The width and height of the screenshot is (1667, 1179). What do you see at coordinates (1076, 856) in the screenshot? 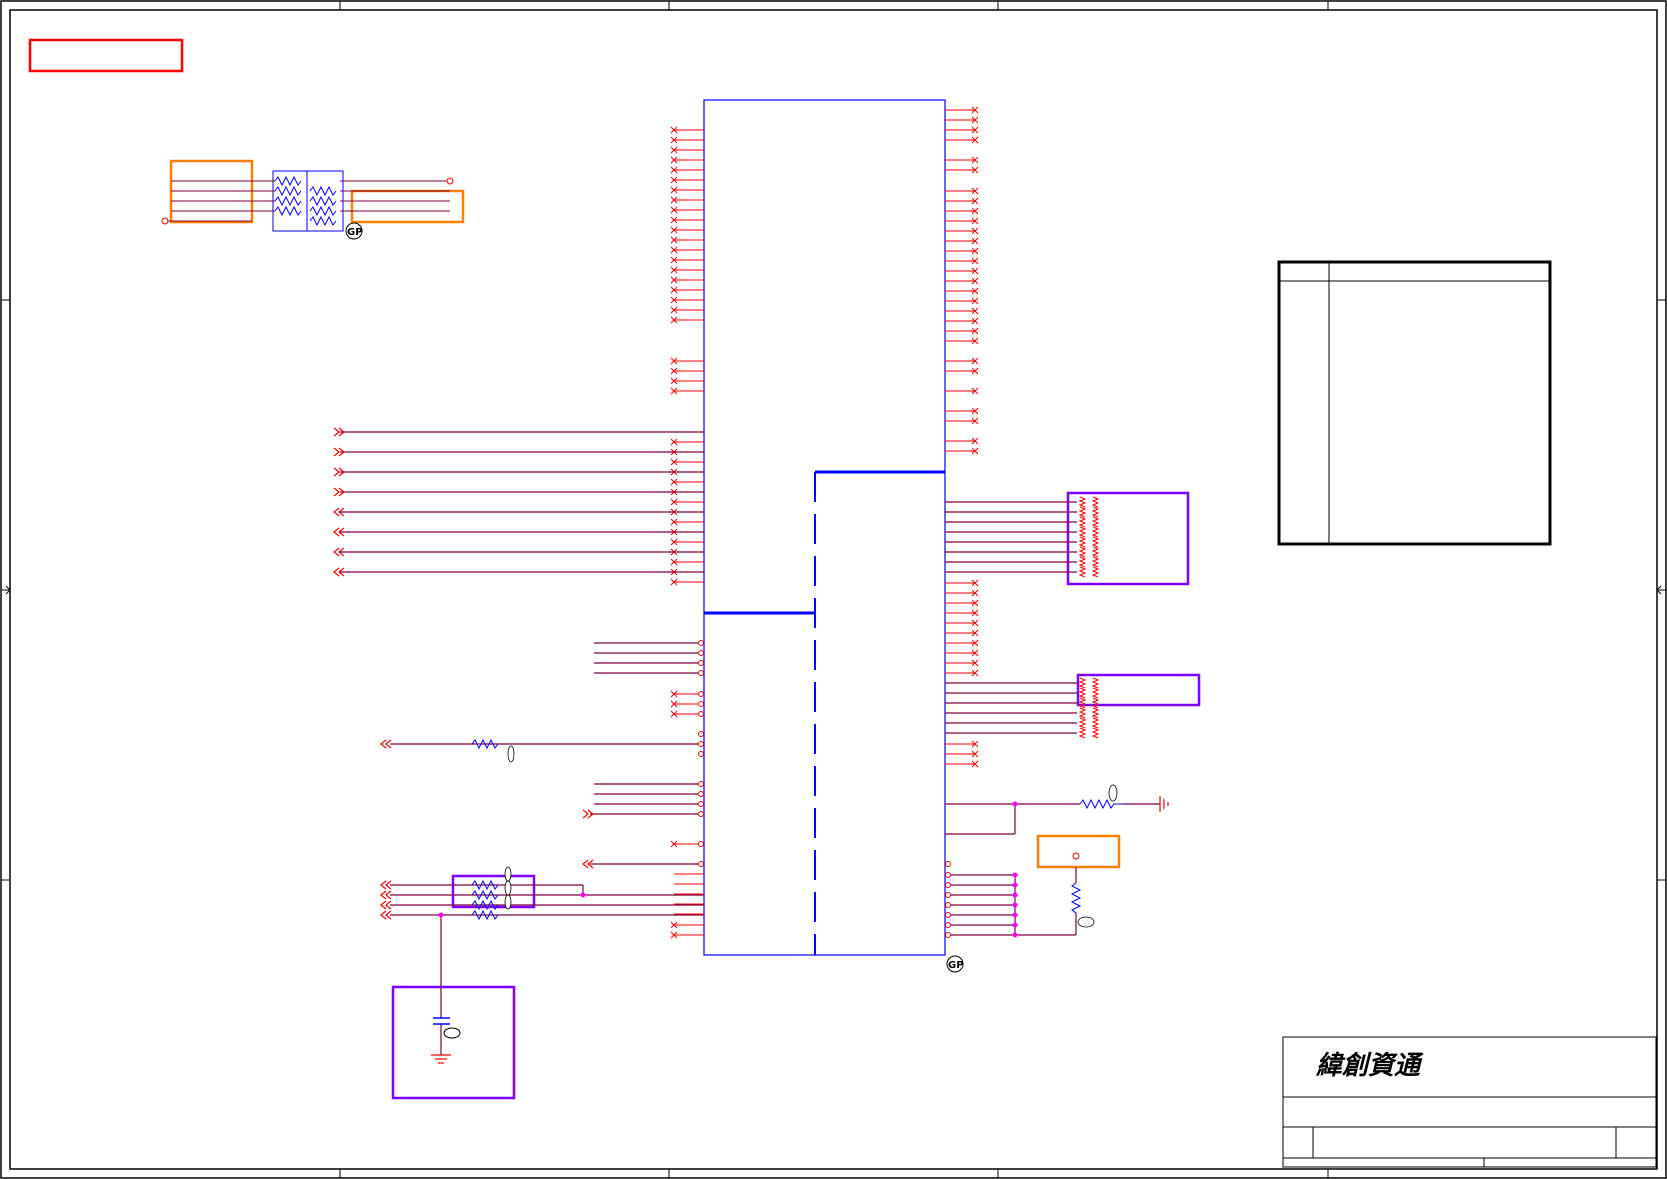
I see `connector` at bounding box center [1076, 856].